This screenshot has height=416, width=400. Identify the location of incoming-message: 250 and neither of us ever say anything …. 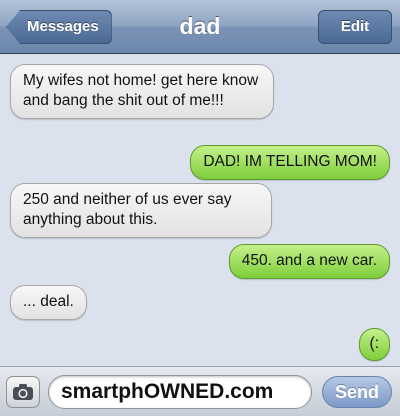
(141, 210).